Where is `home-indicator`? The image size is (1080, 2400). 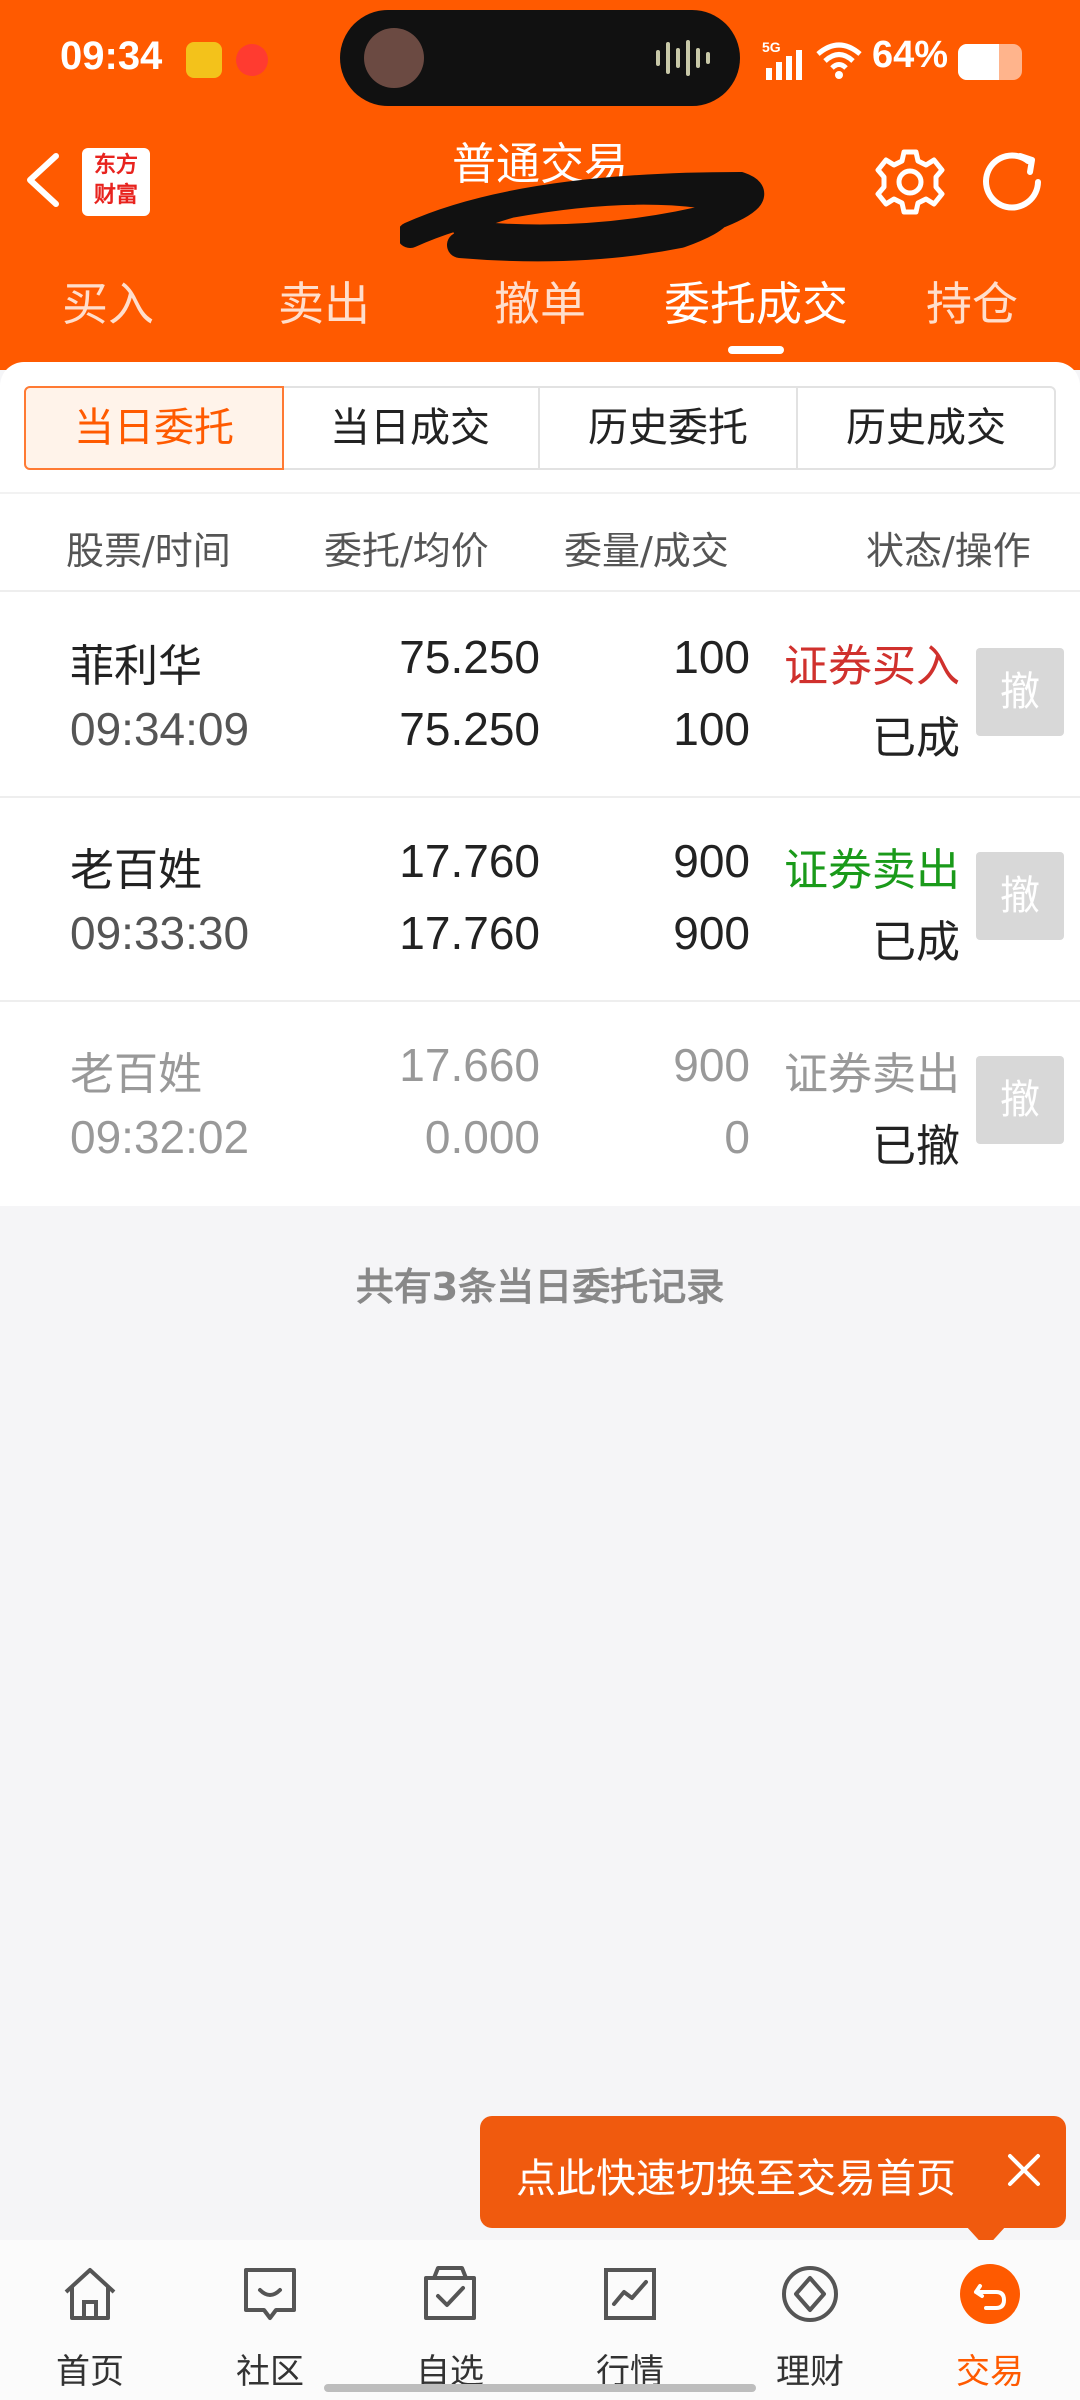 home-indicator is located at coordinates (540, 2388).